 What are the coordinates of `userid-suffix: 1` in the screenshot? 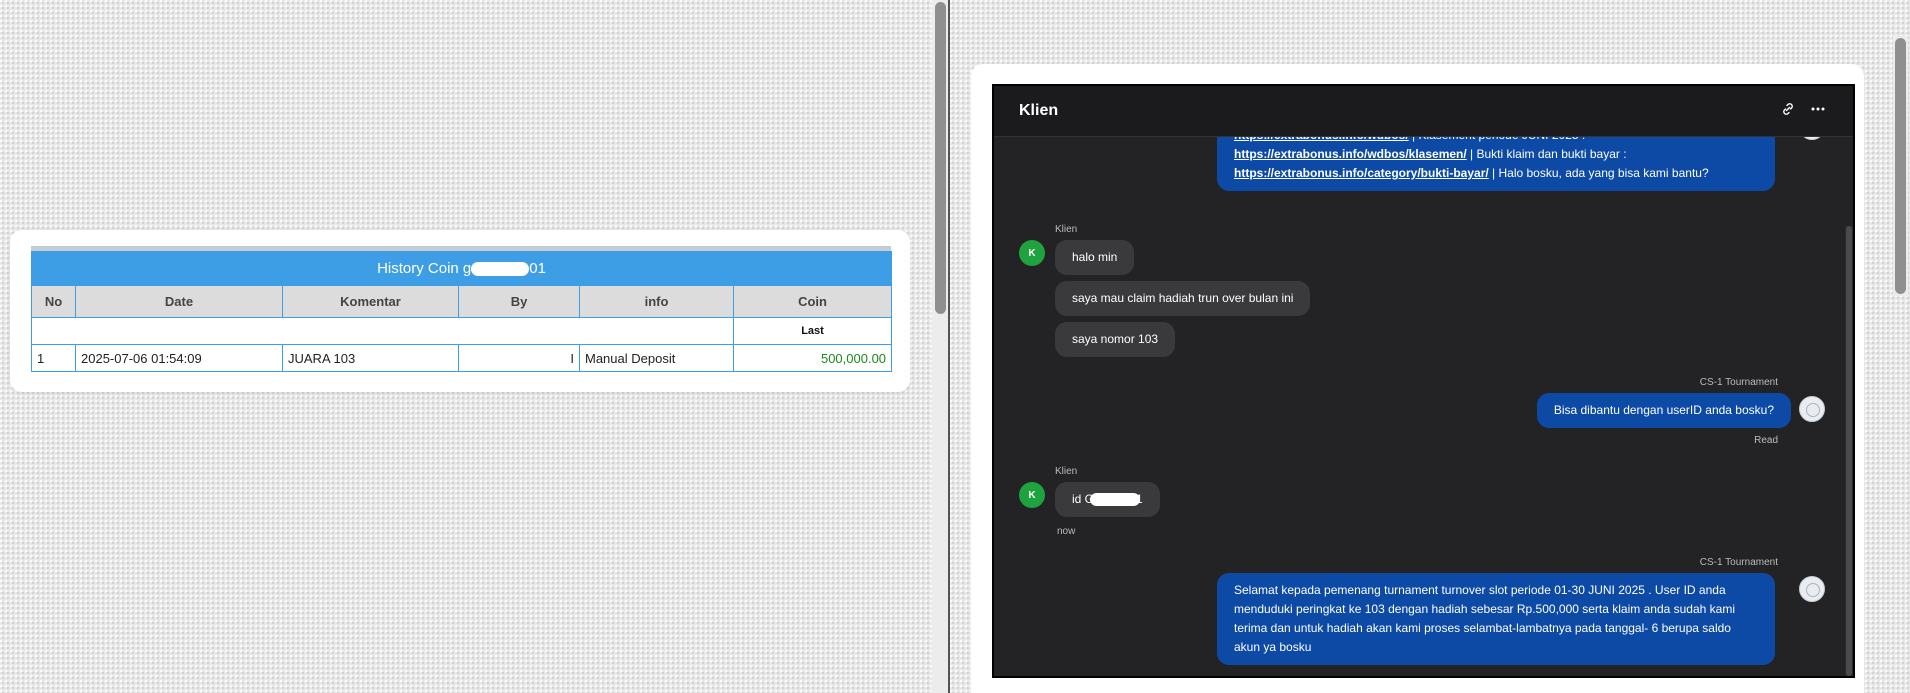 It's located at (1139, 499).